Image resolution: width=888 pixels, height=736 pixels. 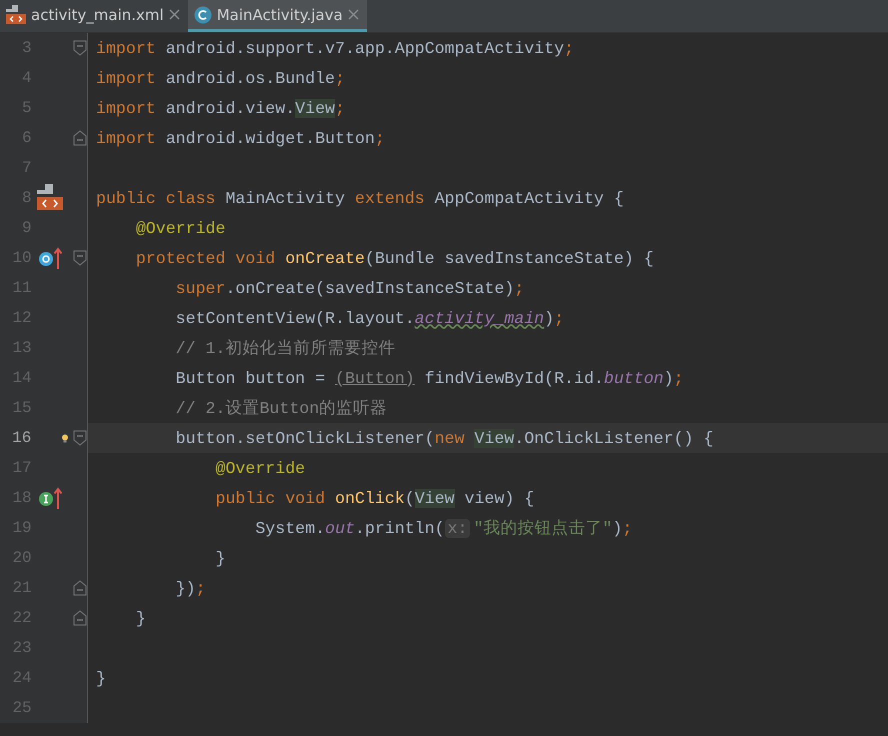 What do you see at coordinates (285, 348) in the screenshot?
I see `code-line: // 1.初始化当前所需要控件` at bounding box center [285, 348].